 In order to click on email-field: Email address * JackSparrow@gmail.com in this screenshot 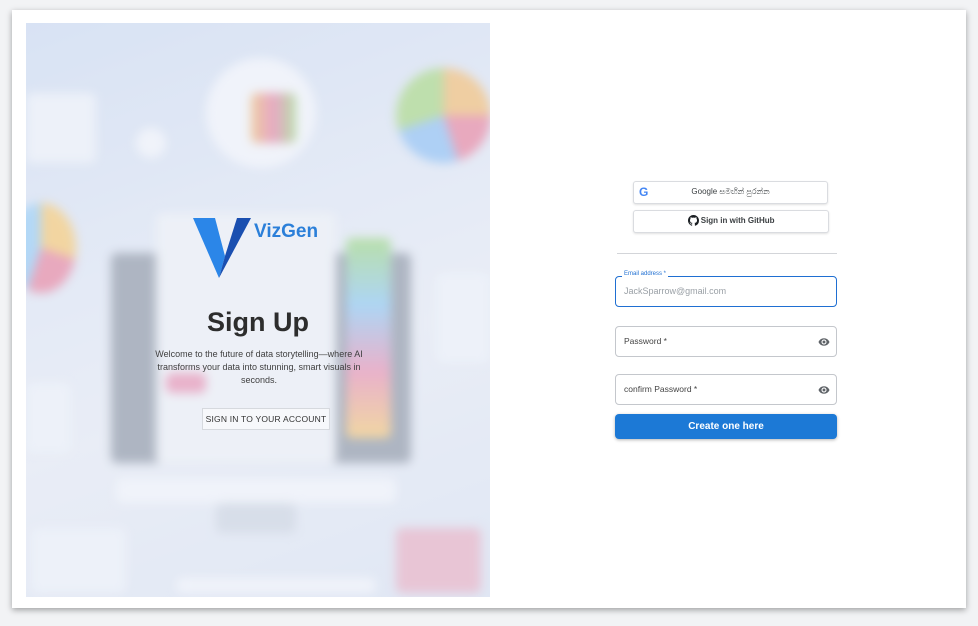, I will do `click(726, 289)`.